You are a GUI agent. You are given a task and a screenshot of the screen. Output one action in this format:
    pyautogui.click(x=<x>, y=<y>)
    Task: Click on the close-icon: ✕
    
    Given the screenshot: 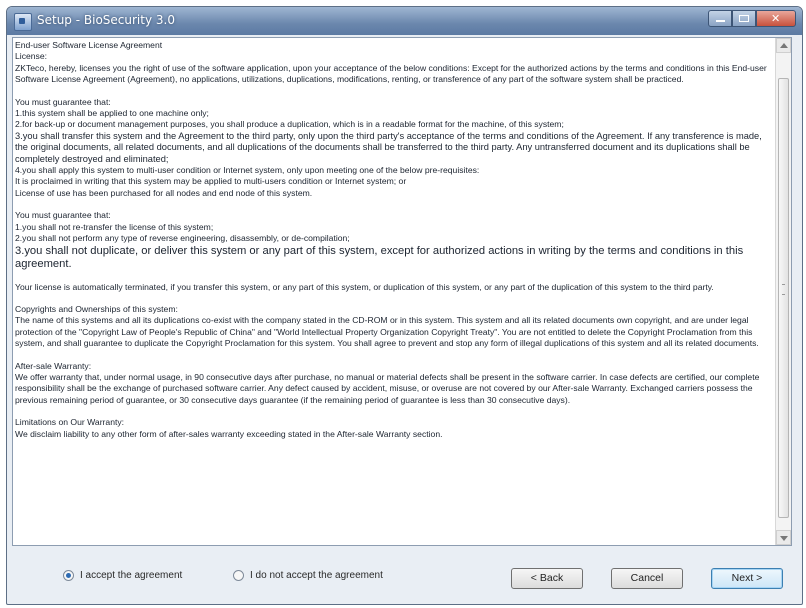 What is the action you would take?
    pyautogui.click(x=776, y=18)
    